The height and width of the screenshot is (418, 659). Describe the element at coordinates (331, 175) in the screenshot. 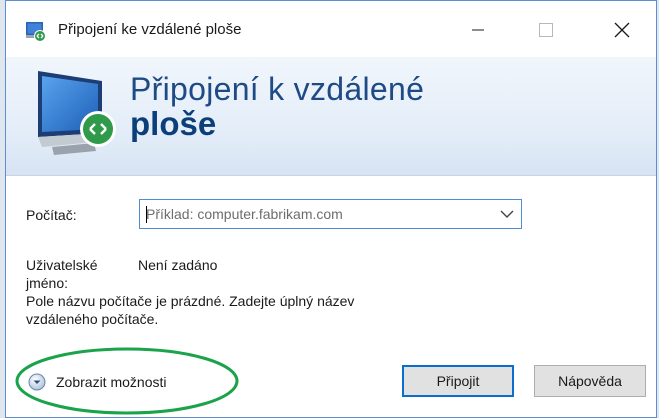

I see `banner-separator` at that location.